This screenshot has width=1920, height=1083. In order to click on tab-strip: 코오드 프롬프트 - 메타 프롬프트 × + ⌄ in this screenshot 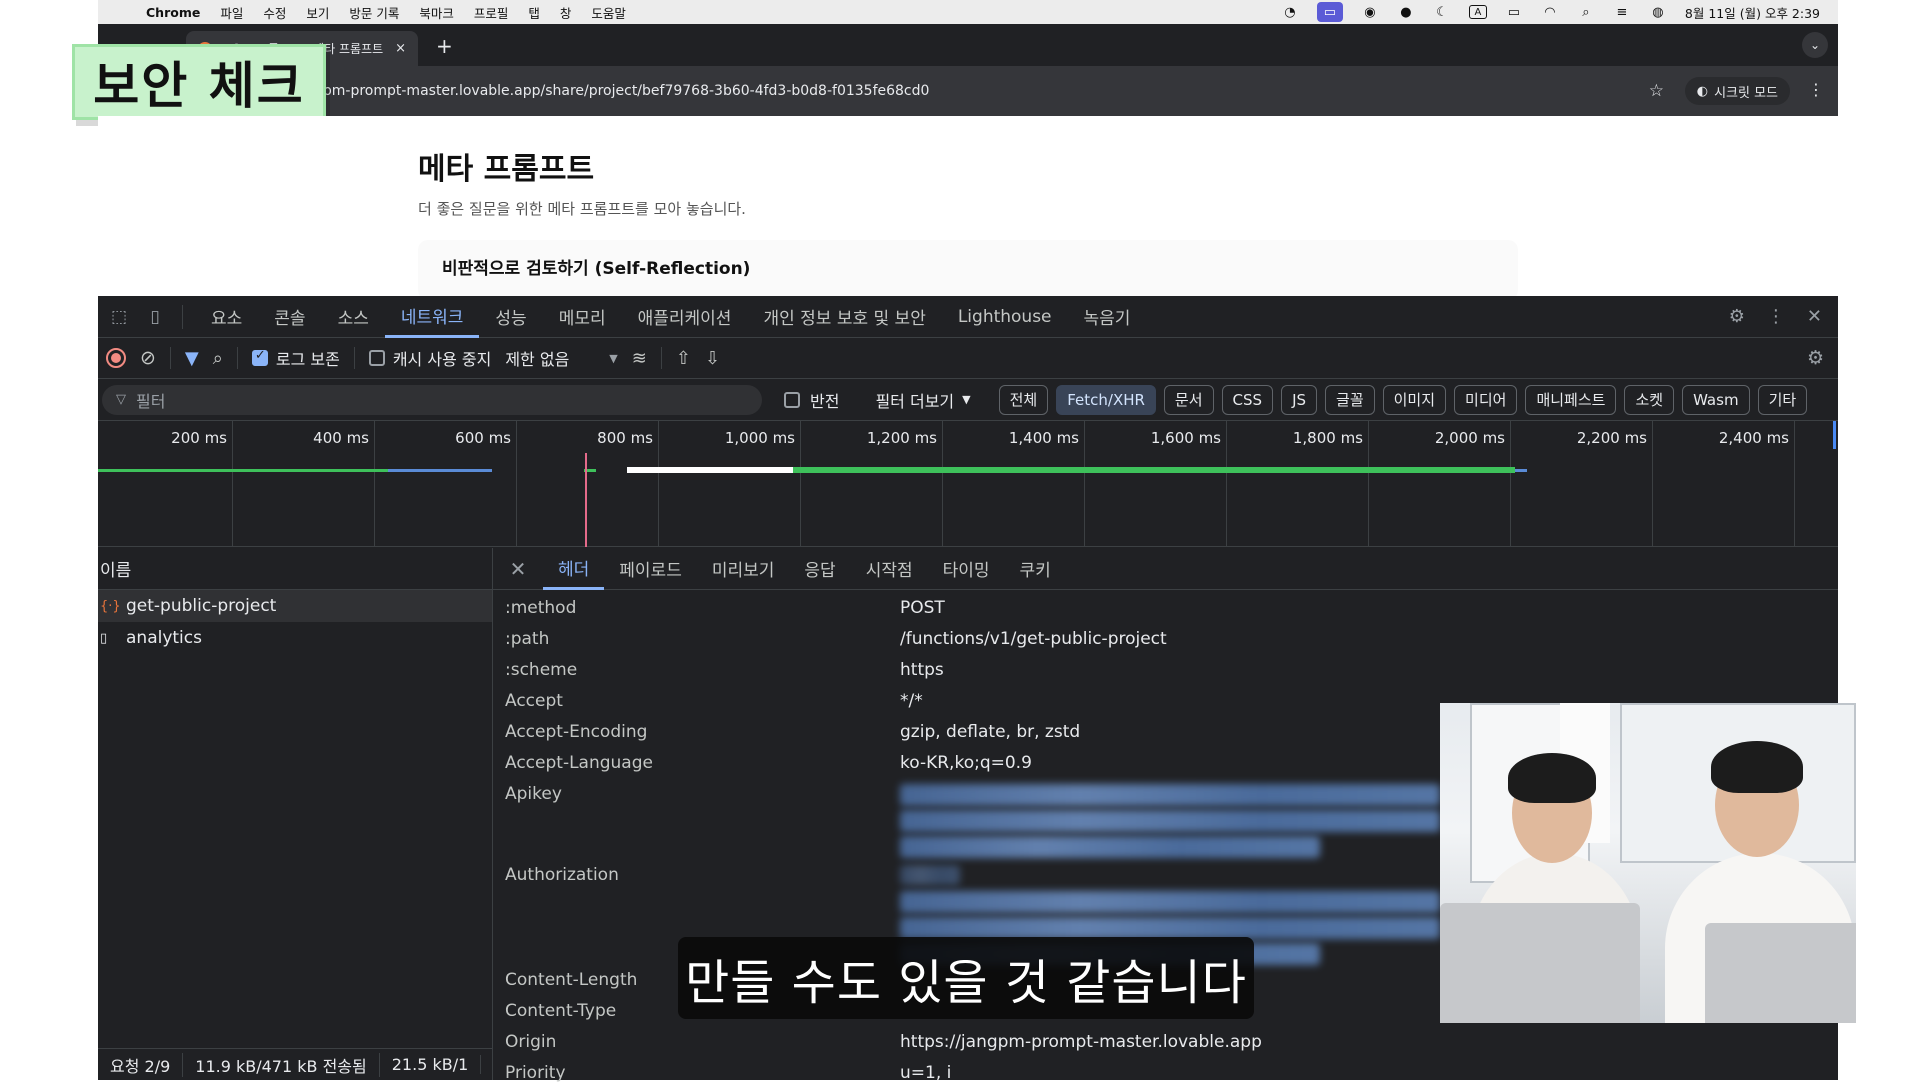, I will do `click(968, 45)`.